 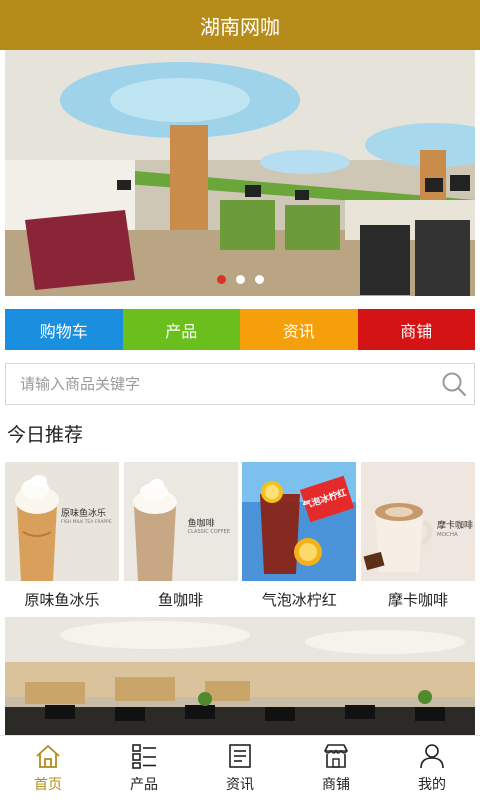 What do you see at coordinates (447, 535) in the screenshot?
I see `product-image-caption-en: MOCHA` at bounding box center [447, 535].